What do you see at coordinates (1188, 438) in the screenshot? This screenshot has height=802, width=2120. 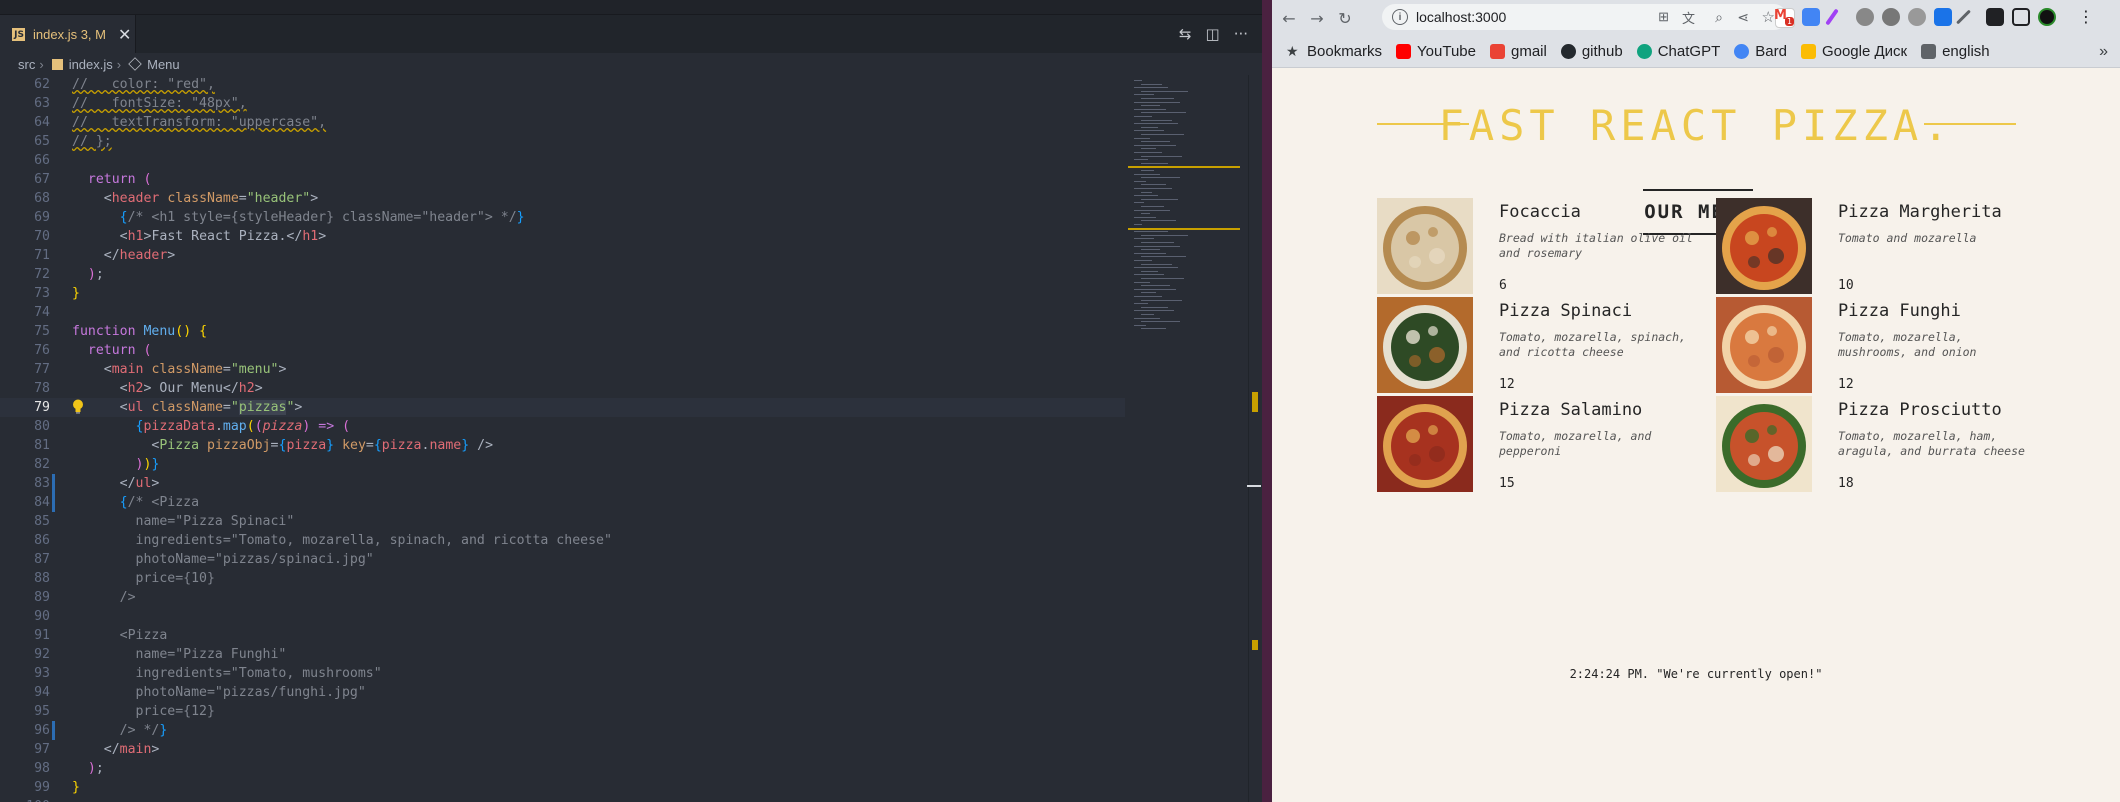 I see `minimap` at bounding box center [1188, 438].